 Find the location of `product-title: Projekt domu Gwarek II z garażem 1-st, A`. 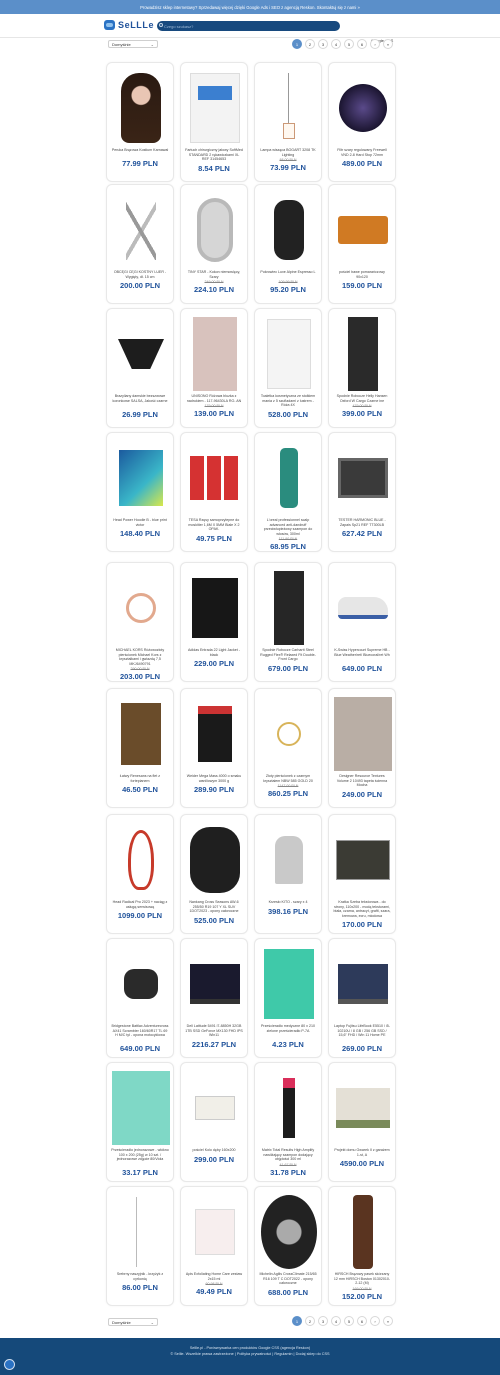

product-title: Projekt domu Gwarek II z garażem 1-st, A is located at coordinates (362, 1152).